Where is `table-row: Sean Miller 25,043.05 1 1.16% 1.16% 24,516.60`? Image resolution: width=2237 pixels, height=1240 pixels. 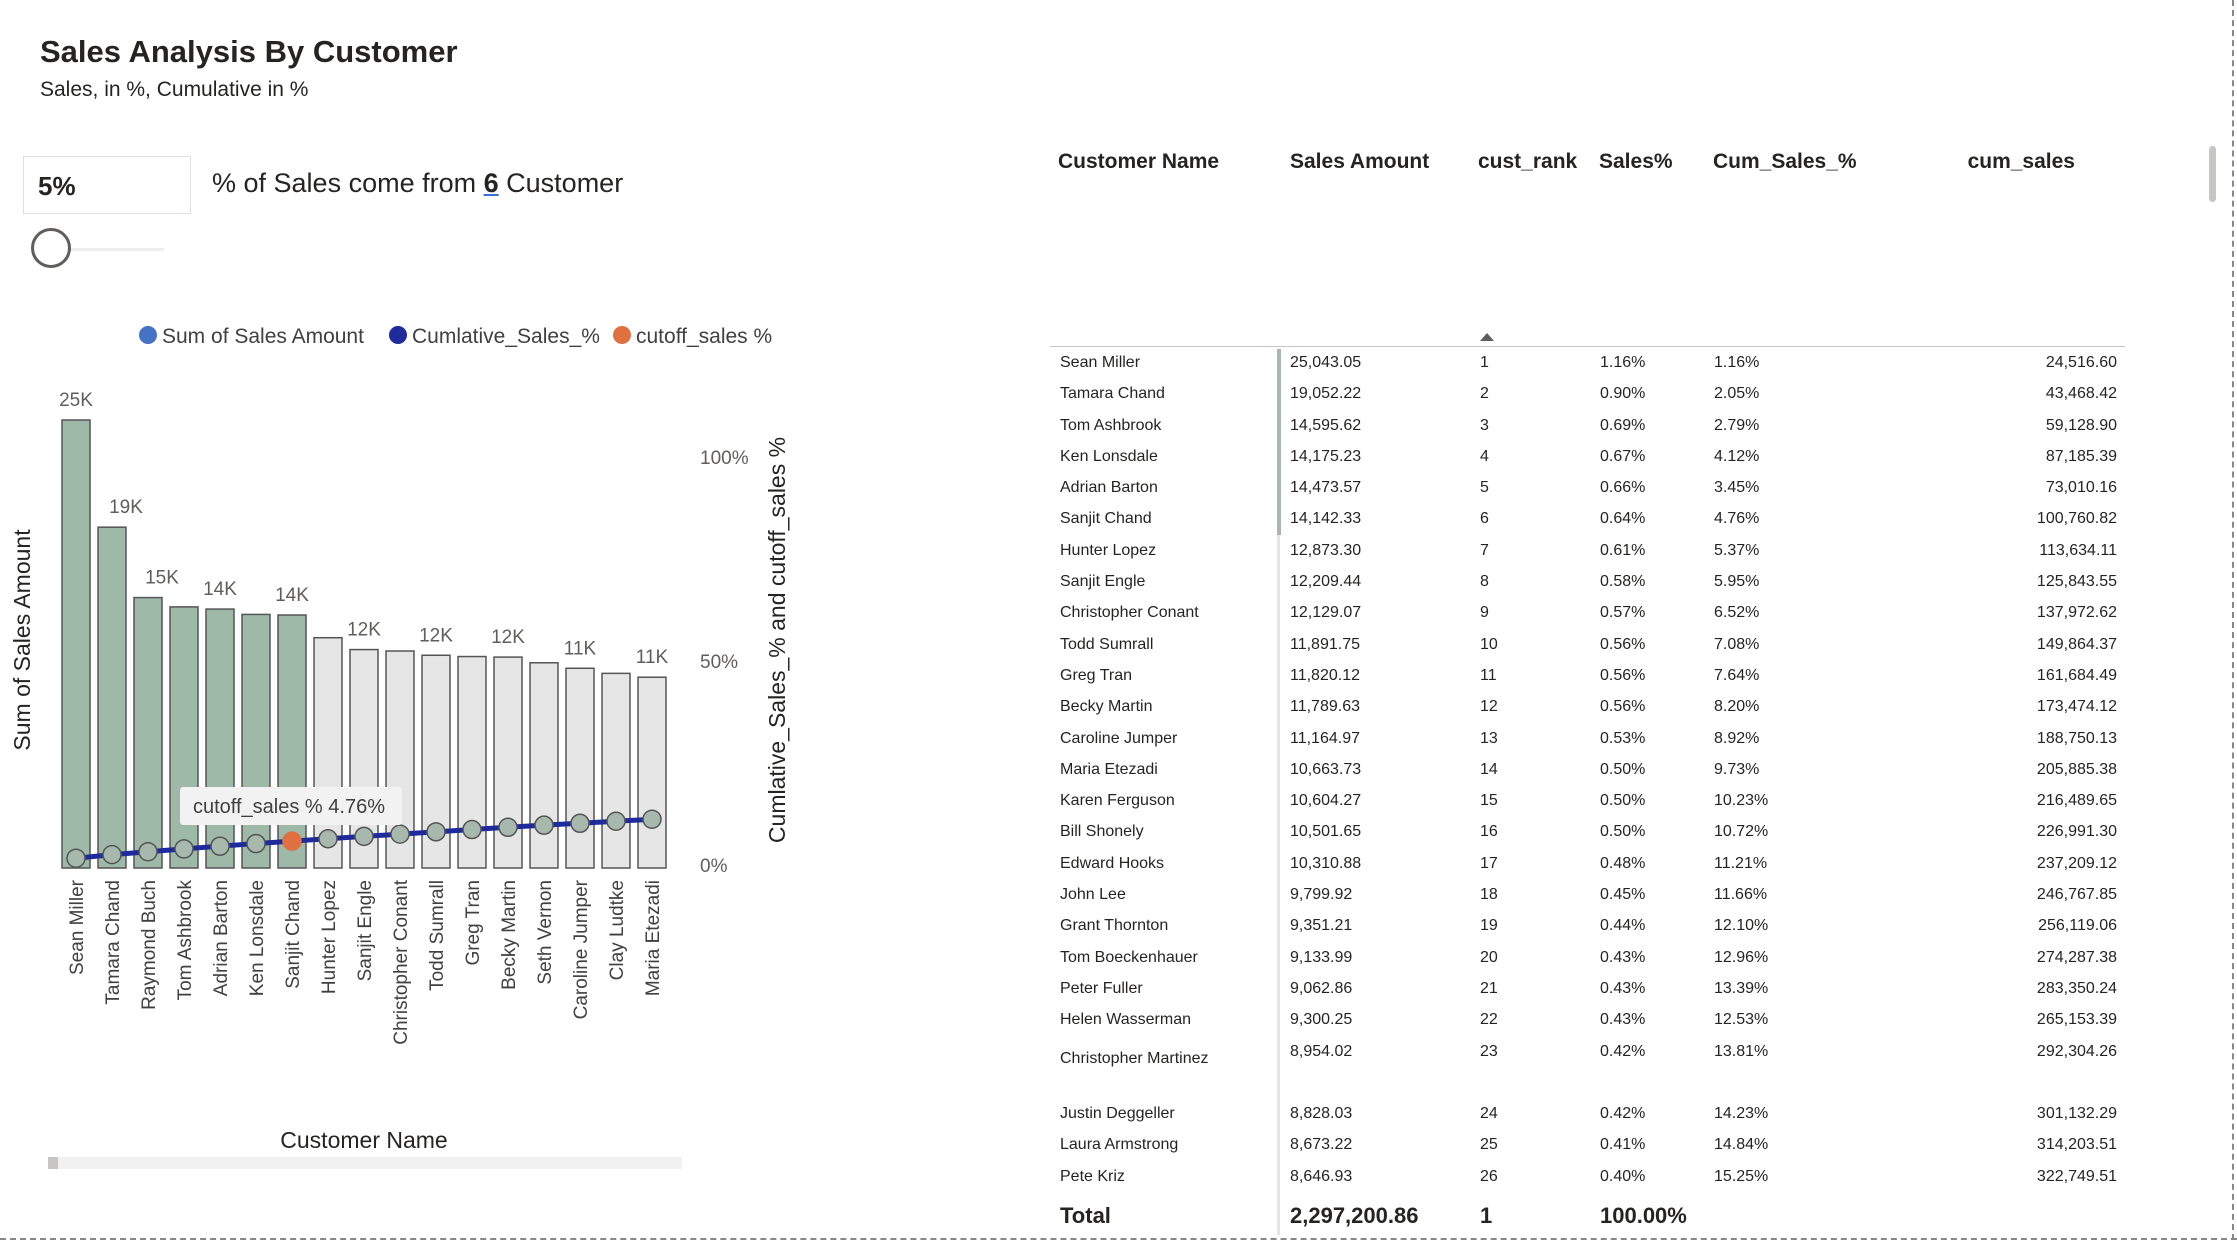
table-row: Sean Miller 25,043.05 1 1.16% 1.16% 24,516.60 is located at coordinates (1587, 366).